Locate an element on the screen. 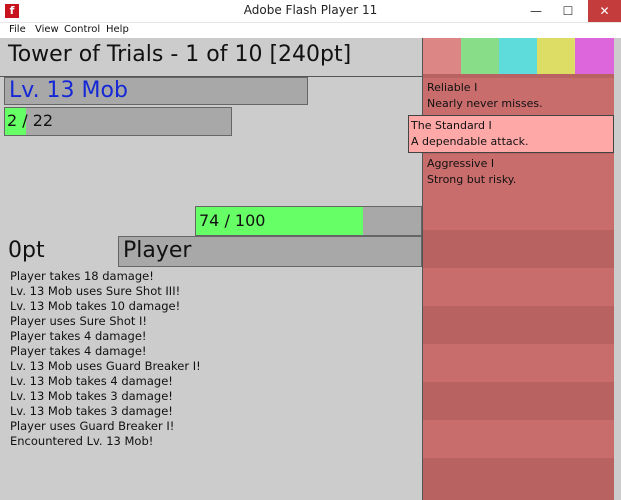 Image resolution: width=621 pixels, height=500 pixels. skill-name: The Standard I is located at coordinates (451, 125).